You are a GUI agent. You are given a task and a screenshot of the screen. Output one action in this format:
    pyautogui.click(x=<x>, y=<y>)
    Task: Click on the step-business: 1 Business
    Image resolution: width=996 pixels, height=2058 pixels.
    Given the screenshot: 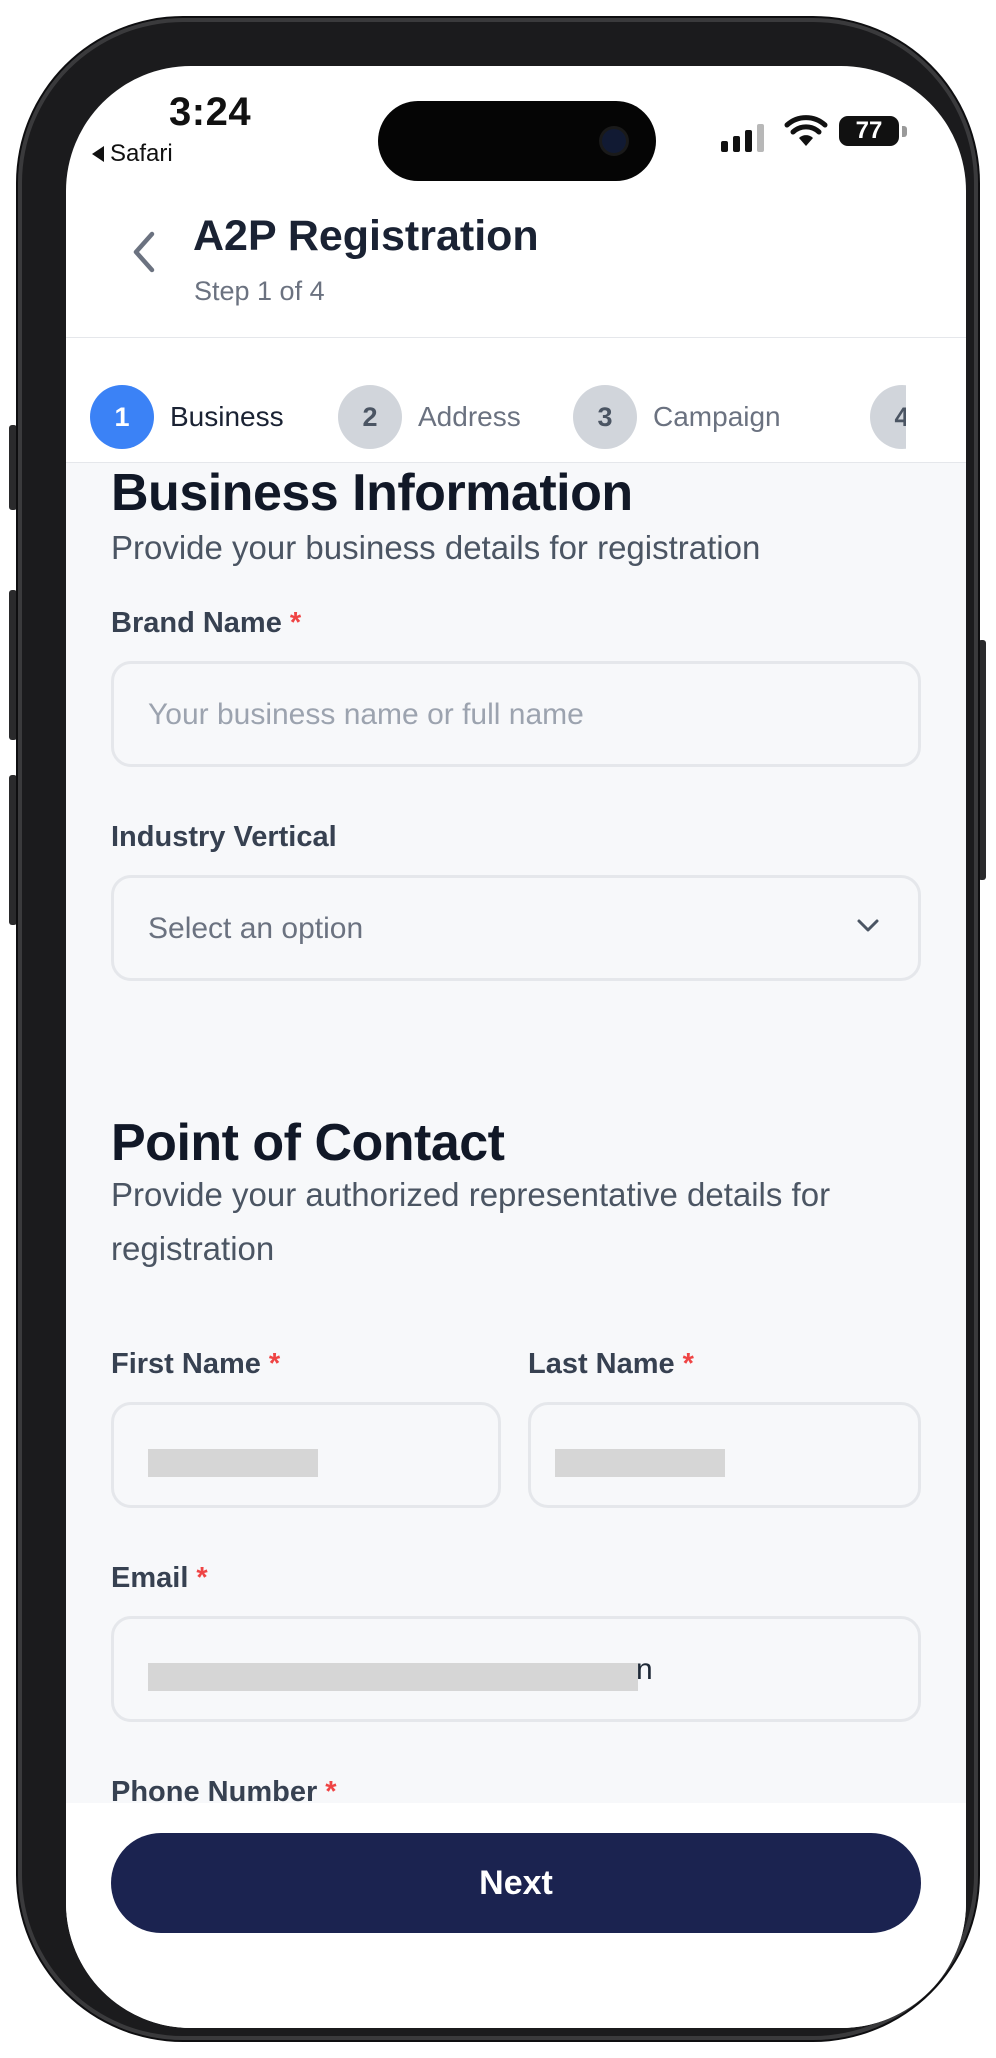 What is the action you would take?
    pyautogui.click(x=187, y=417)
    